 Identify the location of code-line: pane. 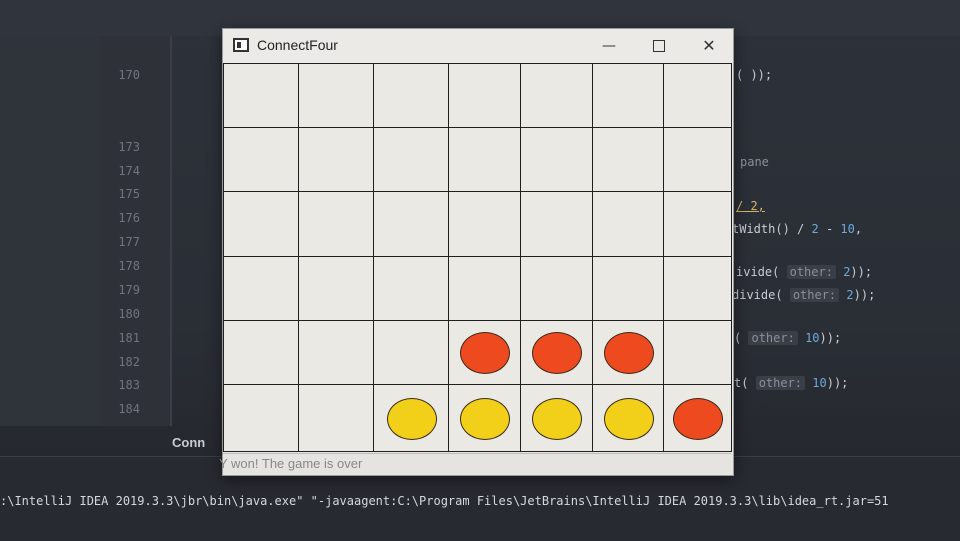
(754, 162).